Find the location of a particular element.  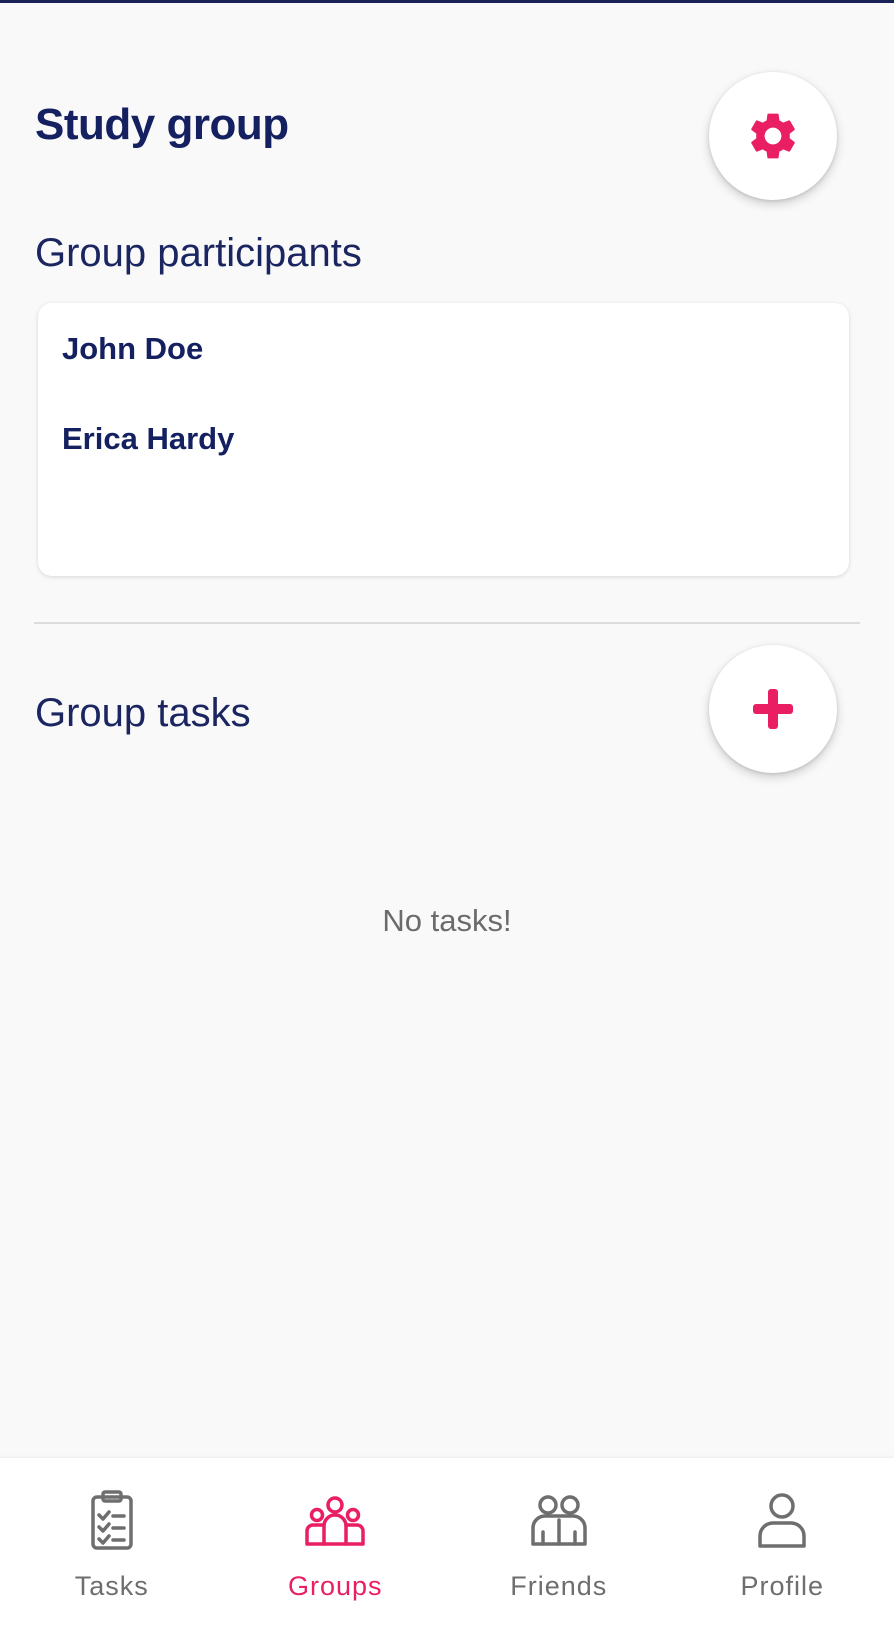

participant-item: Erica Hardy is located at coordinates (443, 464).